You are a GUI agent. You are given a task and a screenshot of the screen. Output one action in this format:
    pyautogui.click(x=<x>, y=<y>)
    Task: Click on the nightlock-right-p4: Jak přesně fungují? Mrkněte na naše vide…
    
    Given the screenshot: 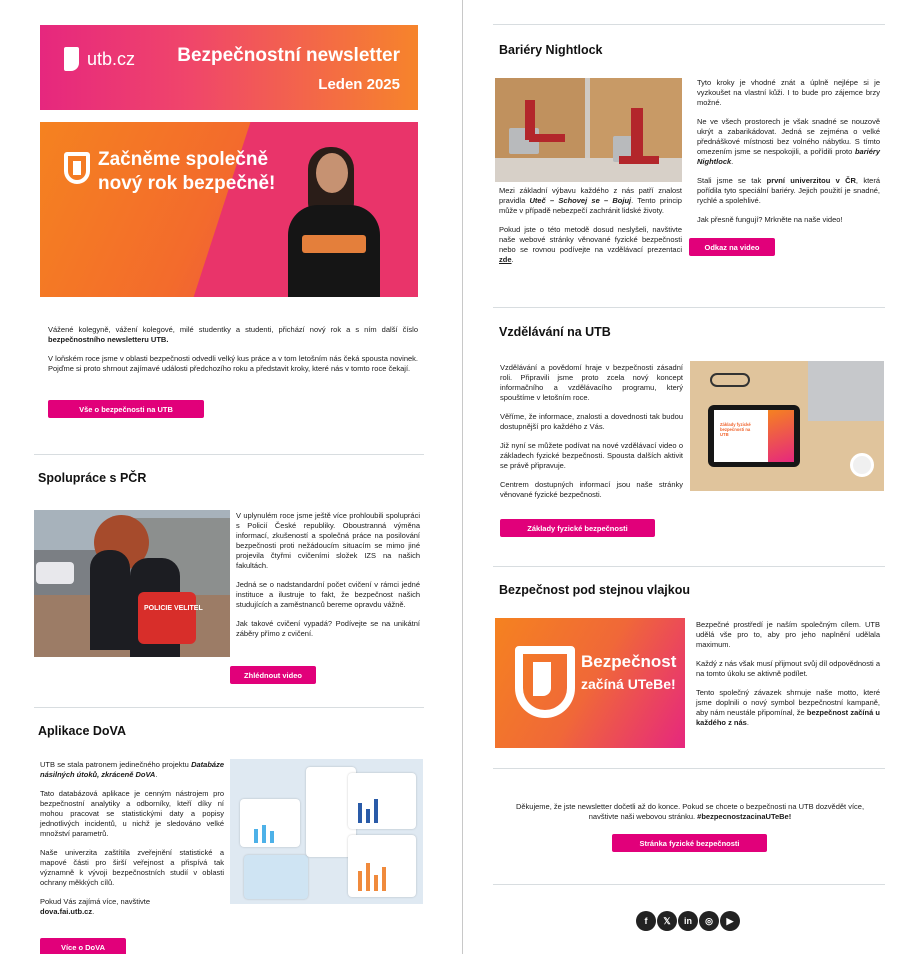 What is the action you would take?
    pyautogui.click(x=770, y=219)
    